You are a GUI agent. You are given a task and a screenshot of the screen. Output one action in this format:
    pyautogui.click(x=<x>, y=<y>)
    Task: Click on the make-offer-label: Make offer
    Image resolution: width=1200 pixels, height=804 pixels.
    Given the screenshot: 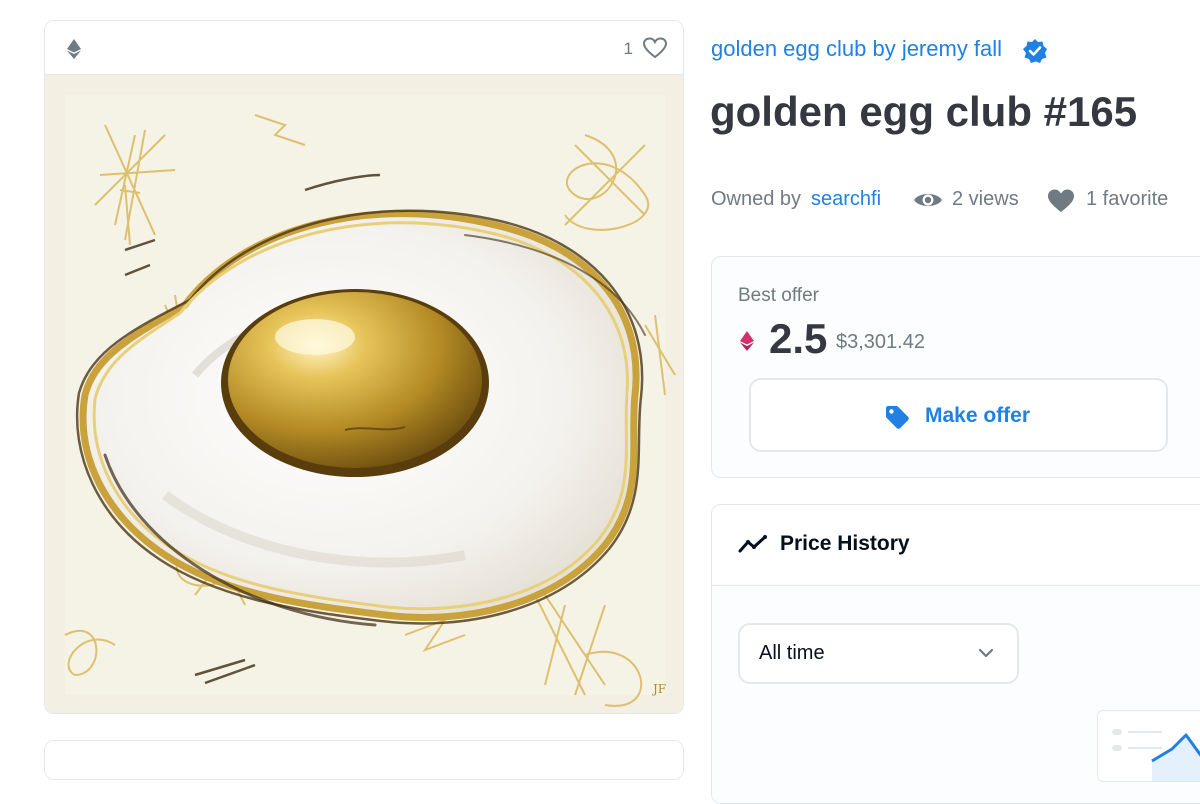 What is the action you would take?
    pyautogui.click(x=978, y=415)
    